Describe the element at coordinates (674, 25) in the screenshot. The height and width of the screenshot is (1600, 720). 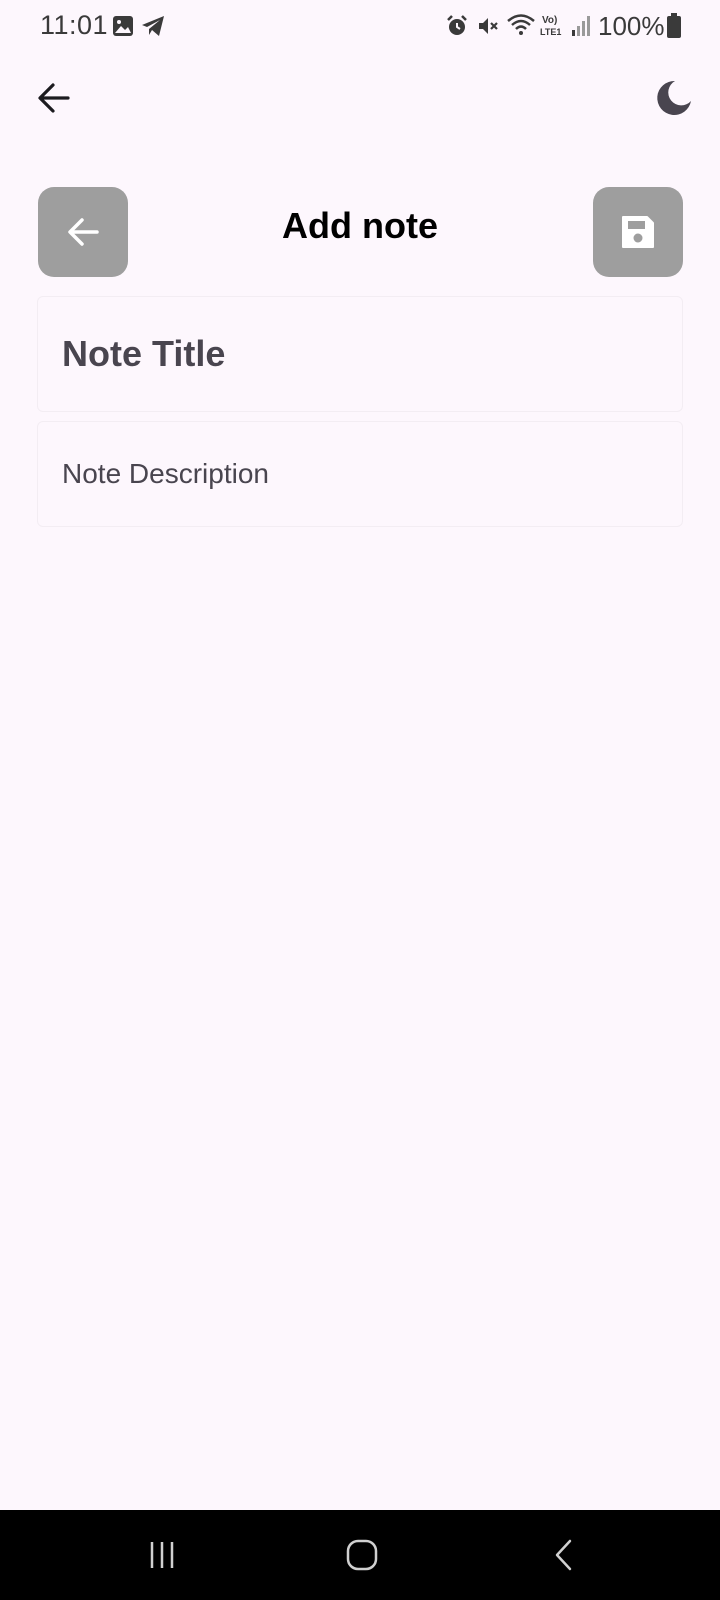
I see `battery-icon` at that location.